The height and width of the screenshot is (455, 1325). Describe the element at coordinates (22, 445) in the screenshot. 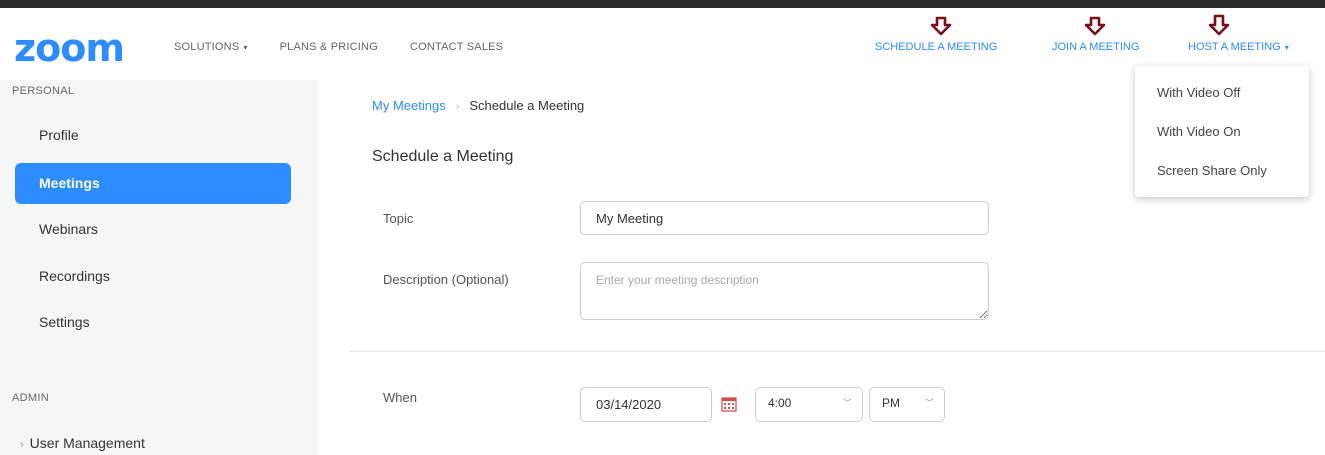

I see `chevron-right-icon: ›` at that location.